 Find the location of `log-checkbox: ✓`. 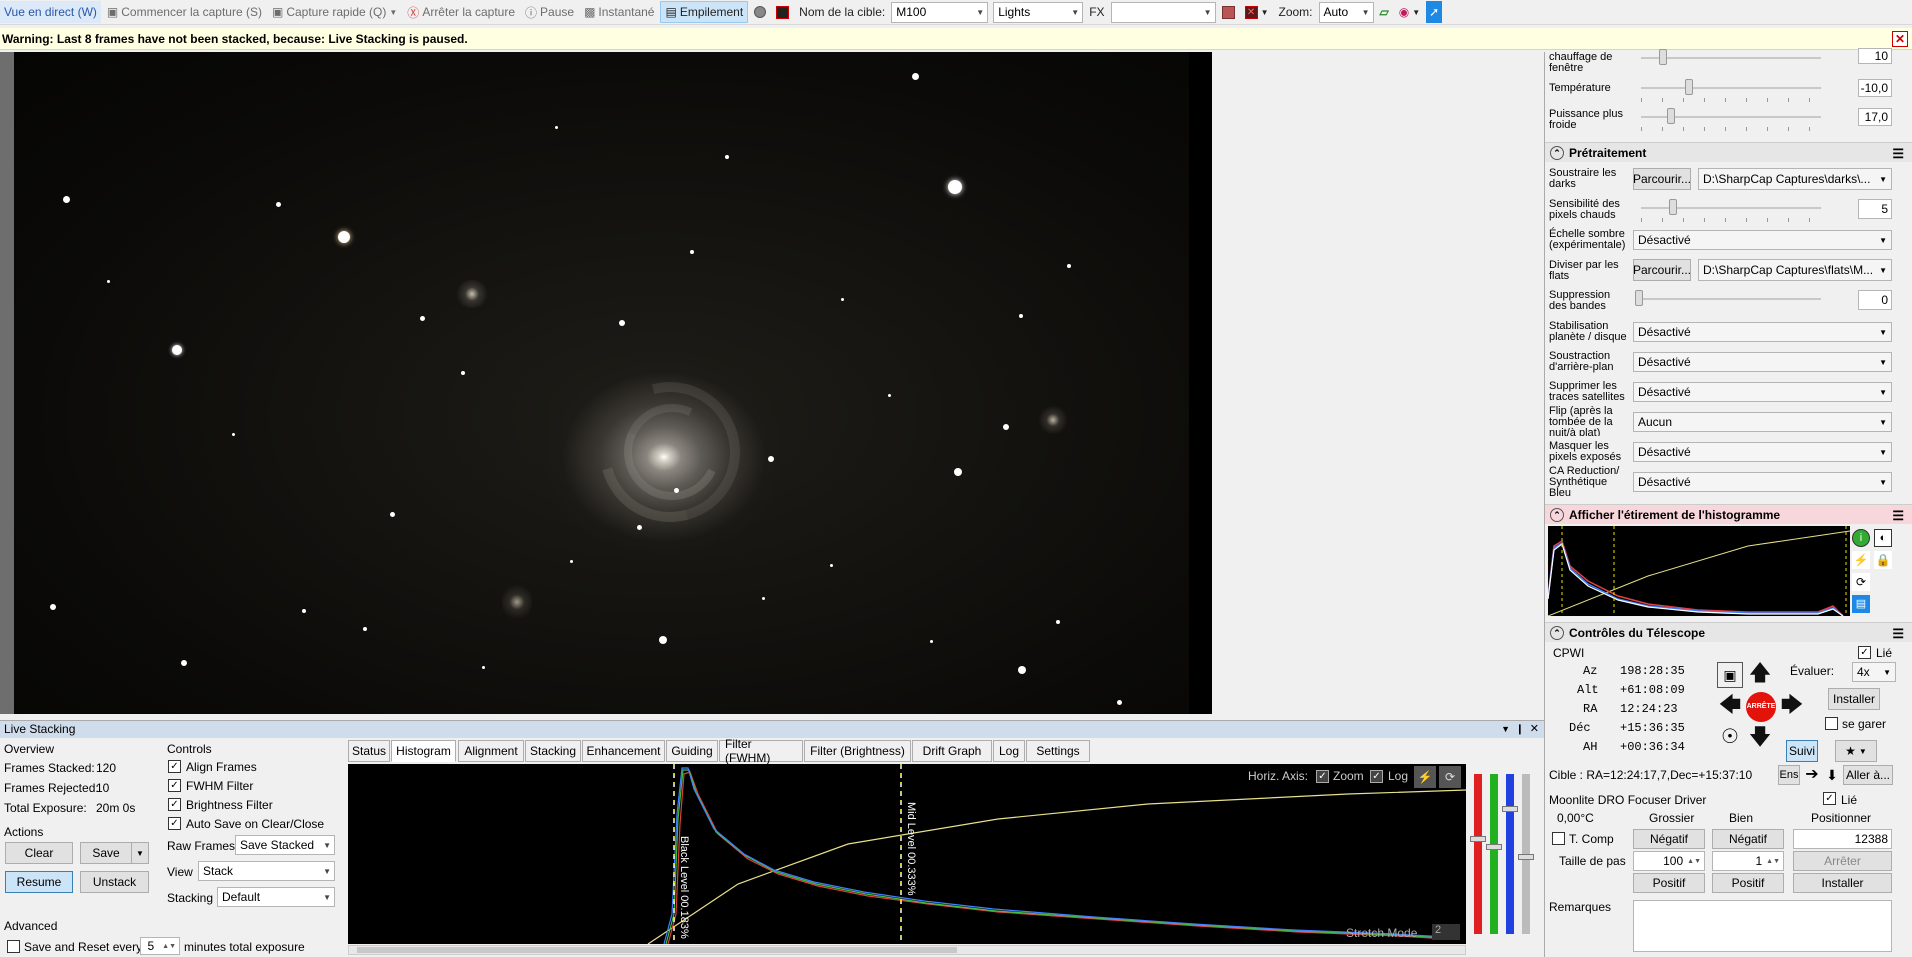

log-checkbox: ✓ is located at coordinates (1376, 776).